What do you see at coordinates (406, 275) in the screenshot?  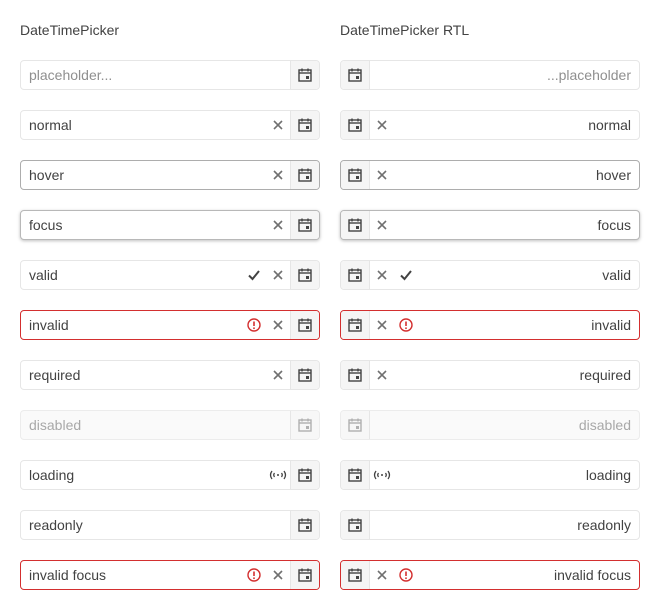 I see `valid-indicator` at bounding box center [406, 275].